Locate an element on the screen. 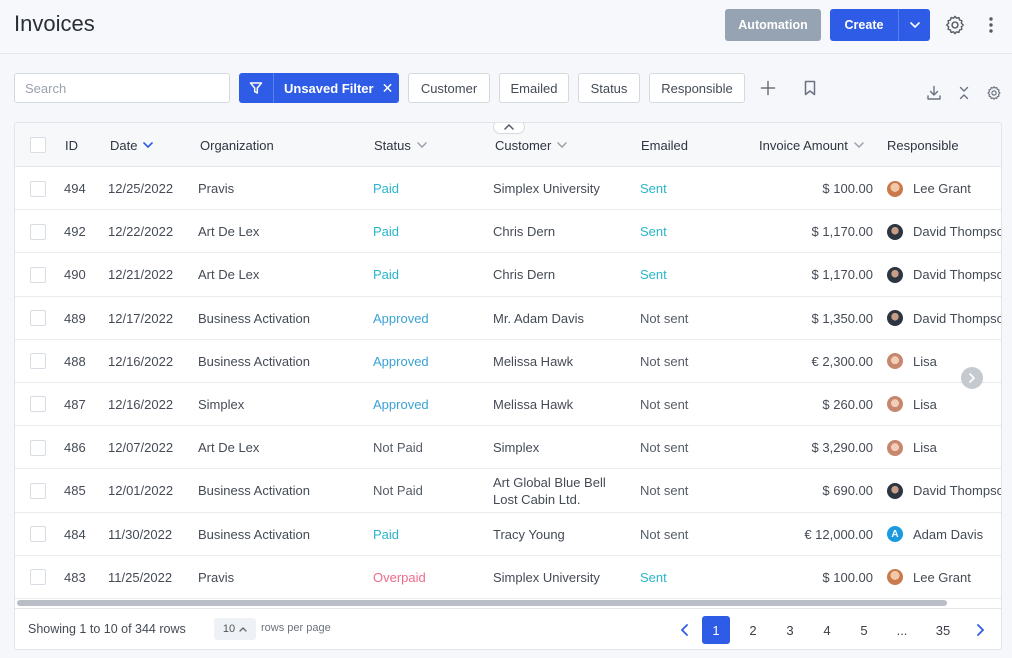  select-all-checkbox is located at coordinates (38, 145).